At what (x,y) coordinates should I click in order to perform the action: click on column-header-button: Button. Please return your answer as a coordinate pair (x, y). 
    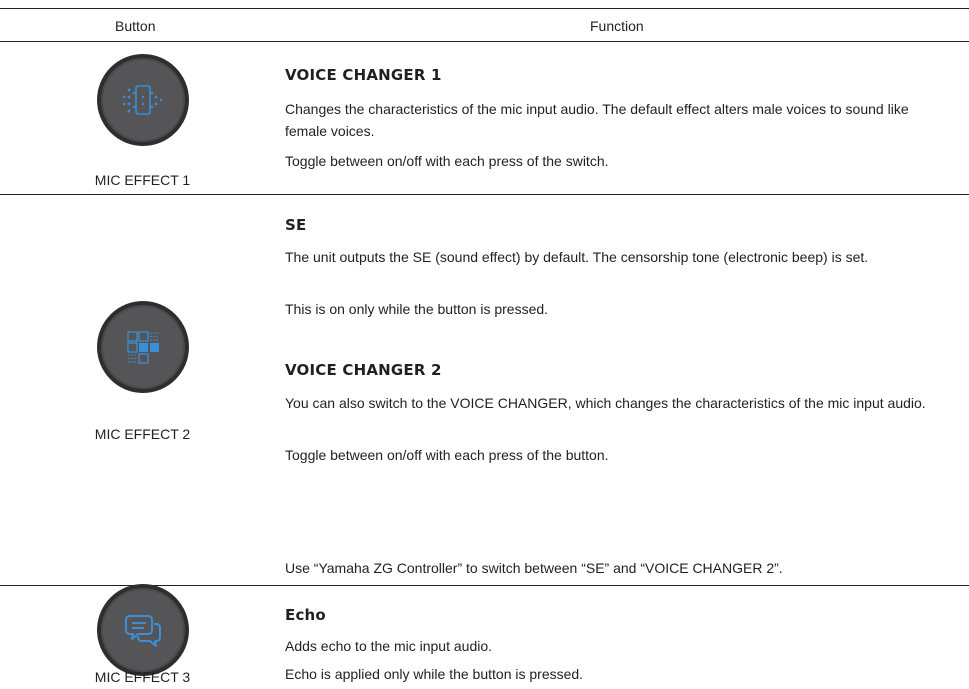
    Looking at the image, I should click on (135, 26).